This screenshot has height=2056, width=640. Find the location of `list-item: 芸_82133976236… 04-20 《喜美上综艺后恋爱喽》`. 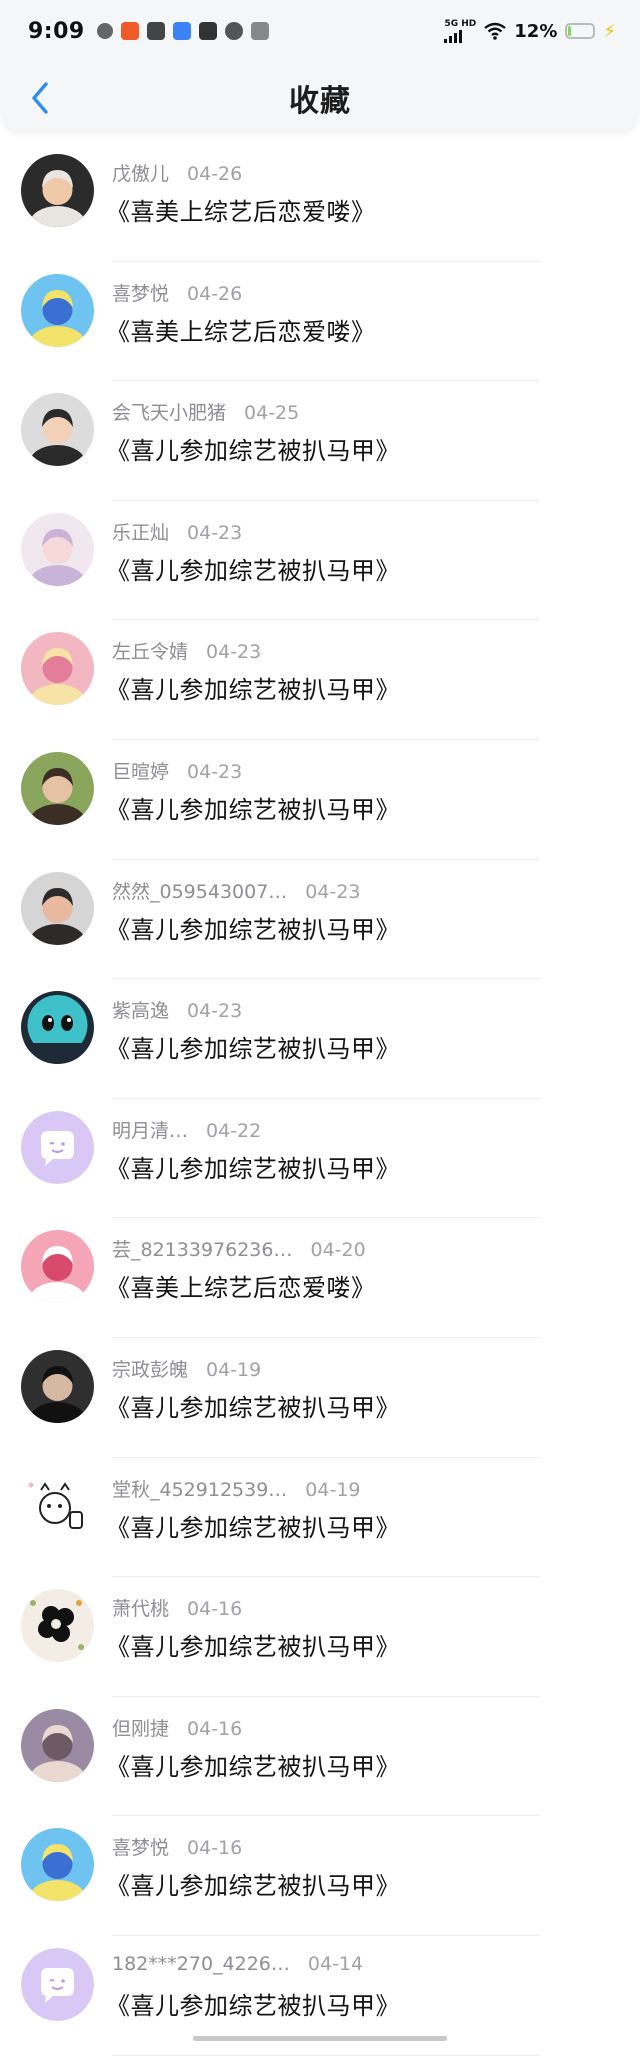

list-item: 芸_82133976236… 04-20 《喜美上综艺后恋爱喽》 is located at coordinates (320, 1278).